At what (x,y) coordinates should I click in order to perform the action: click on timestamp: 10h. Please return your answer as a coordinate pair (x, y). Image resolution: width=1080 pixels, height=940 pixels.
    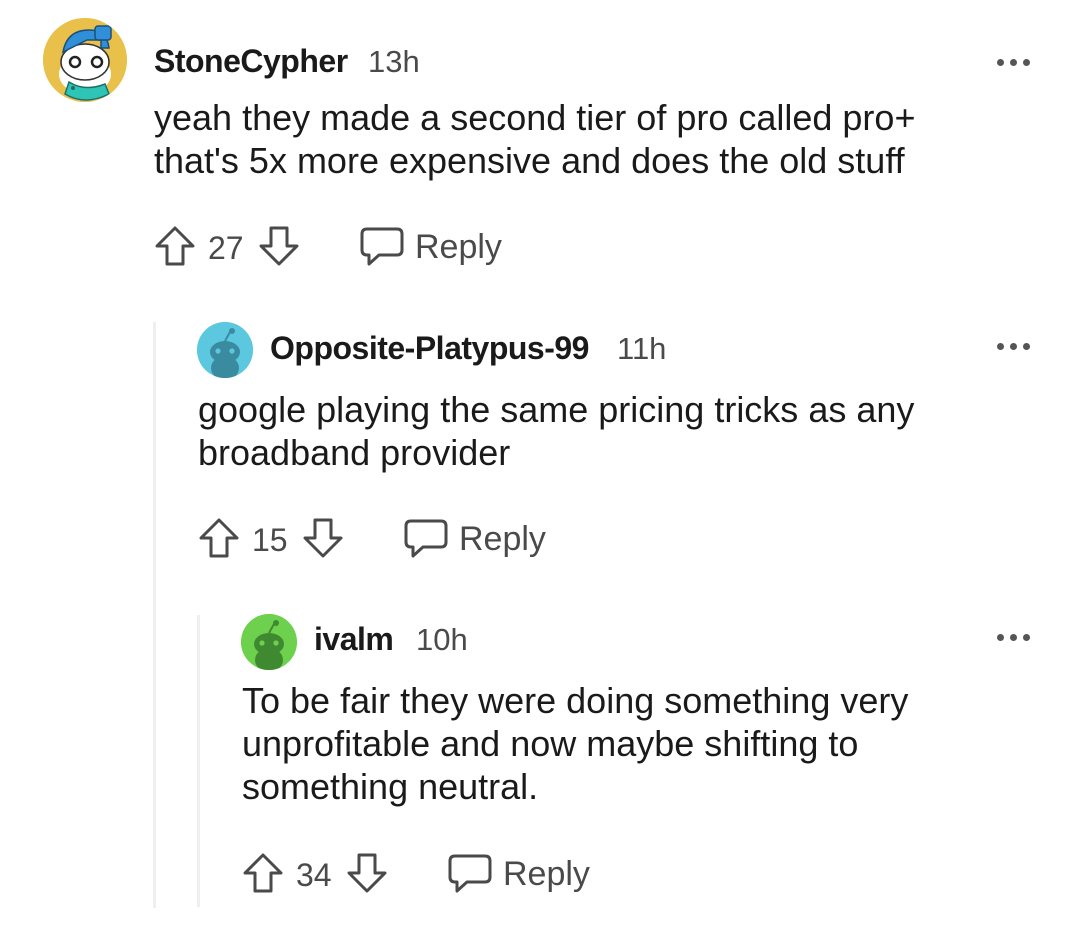
    Looking at the image, I should click on (442, 639).